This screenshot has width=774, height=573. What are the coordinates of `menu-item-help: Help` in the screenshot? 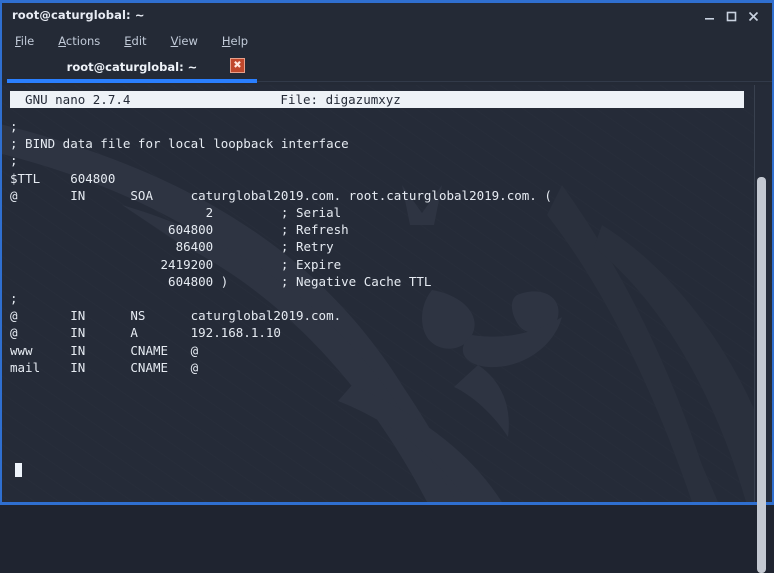 It's located at (235, 41).